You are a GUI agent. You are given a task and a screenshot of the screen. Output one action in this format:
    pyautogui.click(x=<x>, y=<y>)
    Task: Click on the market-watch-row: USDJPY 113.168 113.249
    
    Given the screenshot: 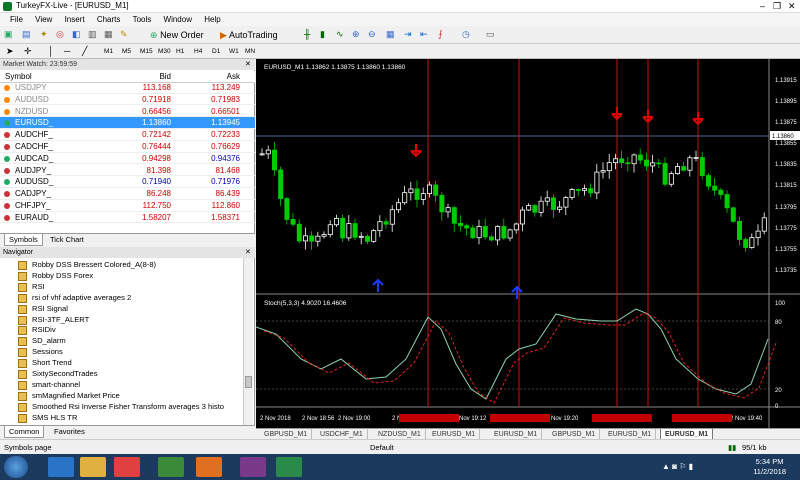 What is the action you would take?
    pyautogui.click(x=127, y=88)
    